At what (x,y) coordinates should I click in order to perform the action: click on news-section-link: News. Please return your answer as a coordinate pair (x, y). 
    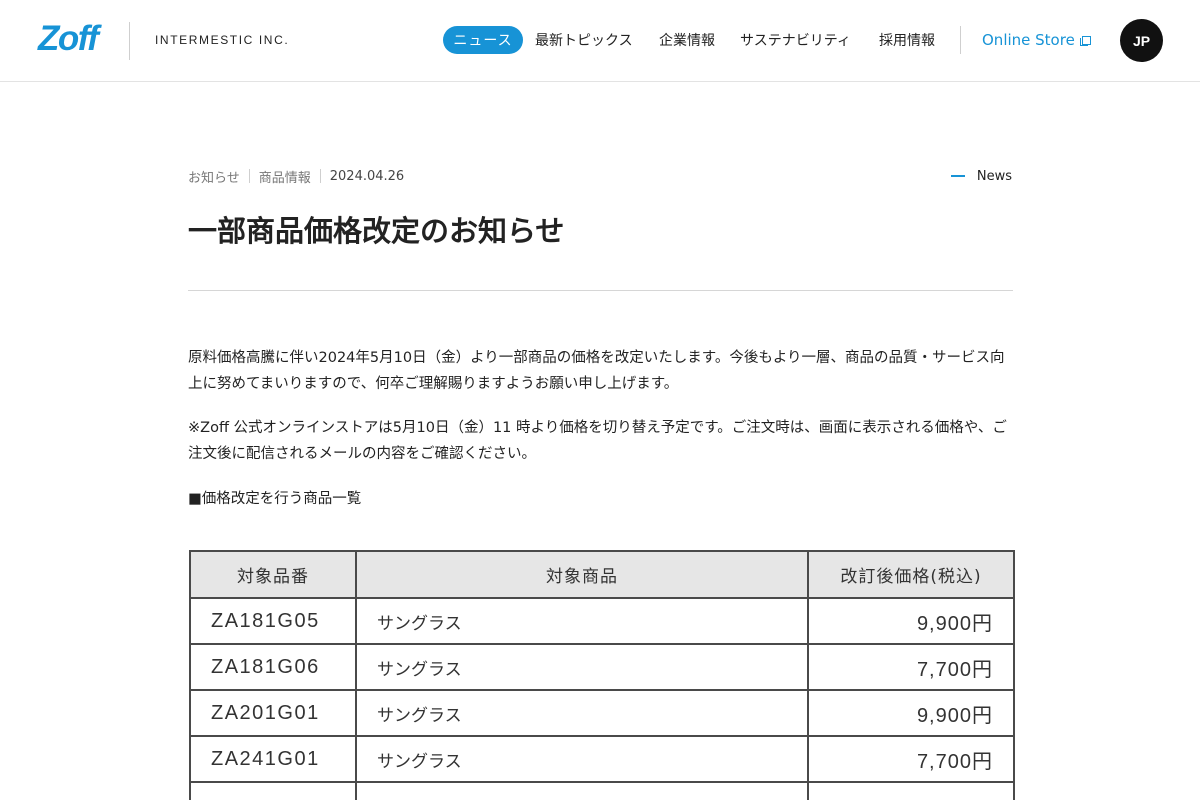
    Looking at the image, I should click on (981, 176).